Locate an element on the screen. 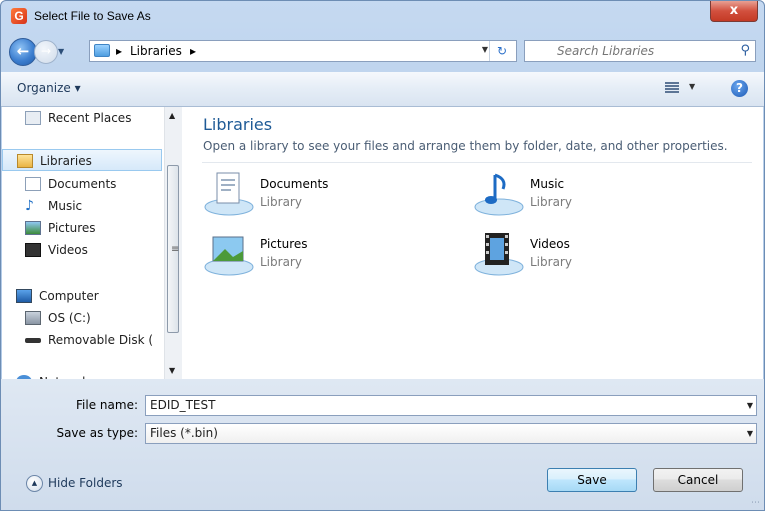 This screenshot has height=511, width=765. help-icon: ? is located at coordinates (739, 88).